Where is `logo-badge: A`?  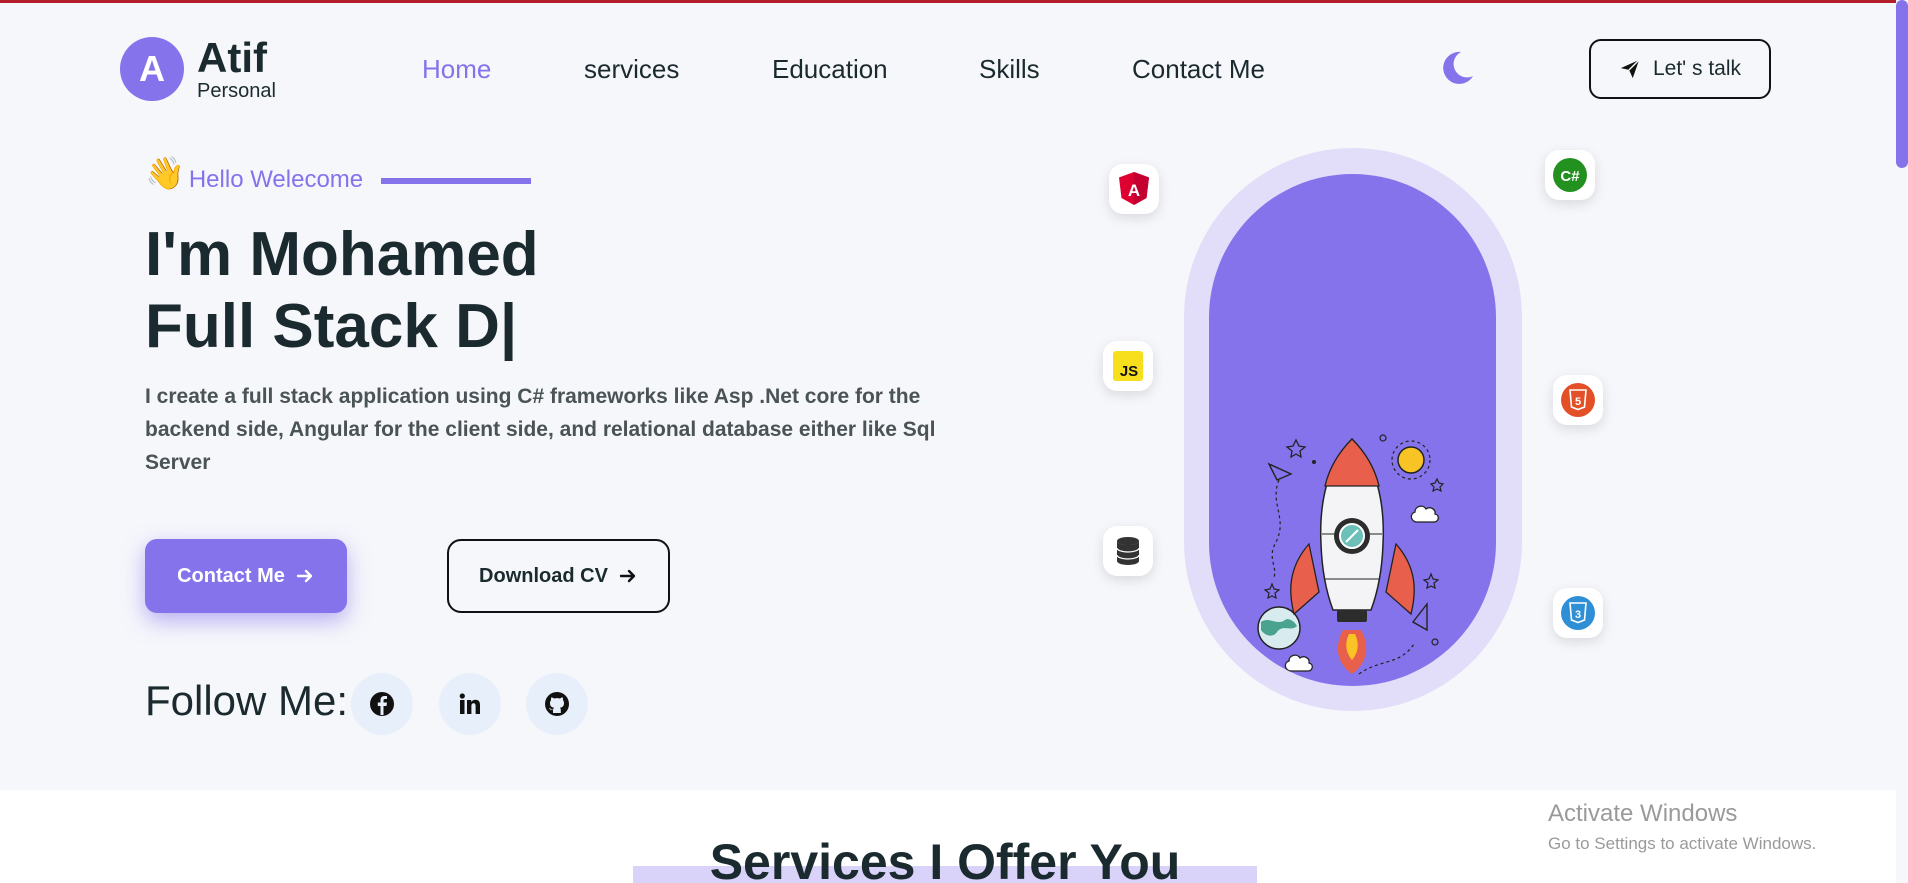
logo-badge: A is located at coordinates (152, 69).